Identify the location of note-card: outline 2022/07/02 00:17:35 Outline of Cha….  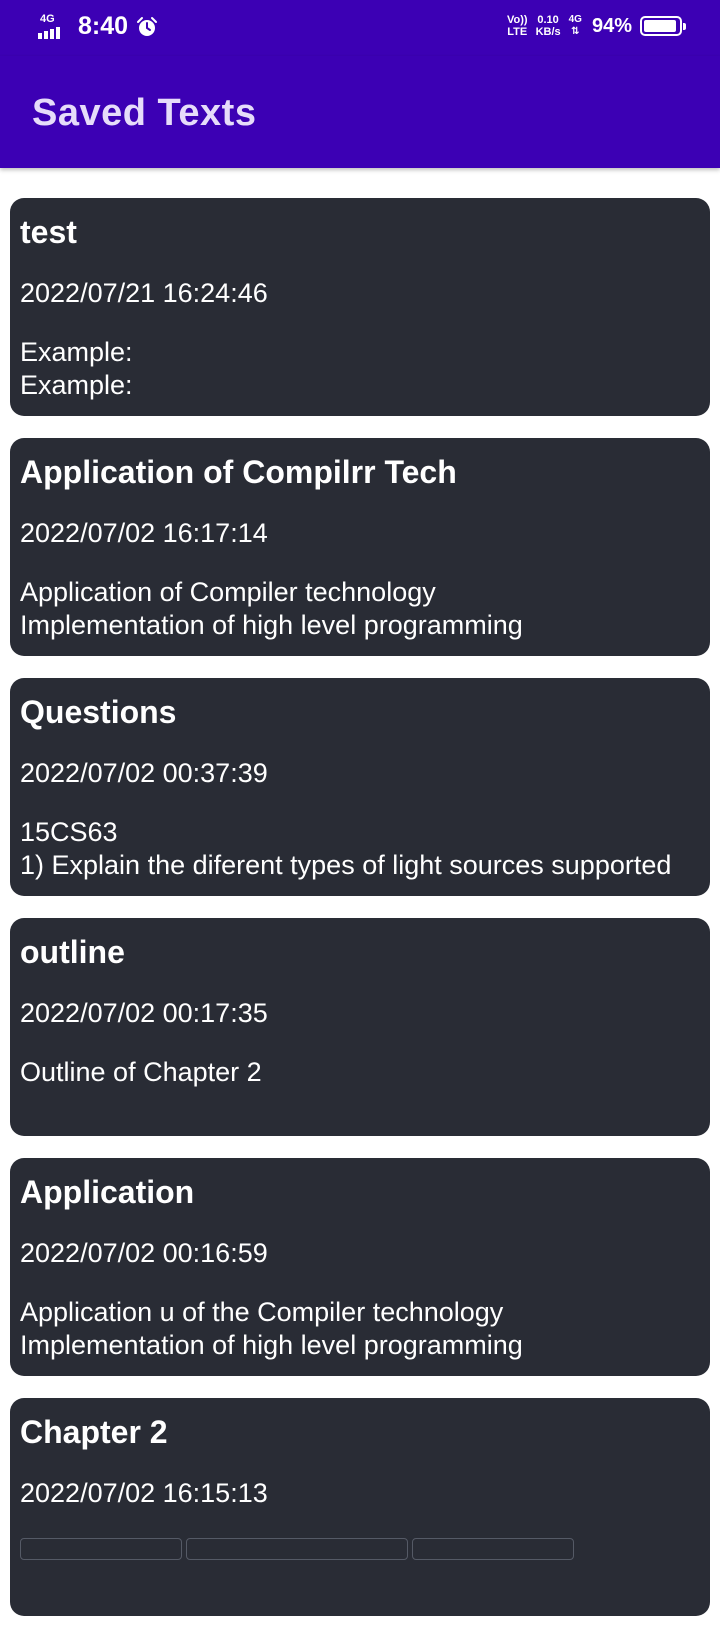
(360, 1027).